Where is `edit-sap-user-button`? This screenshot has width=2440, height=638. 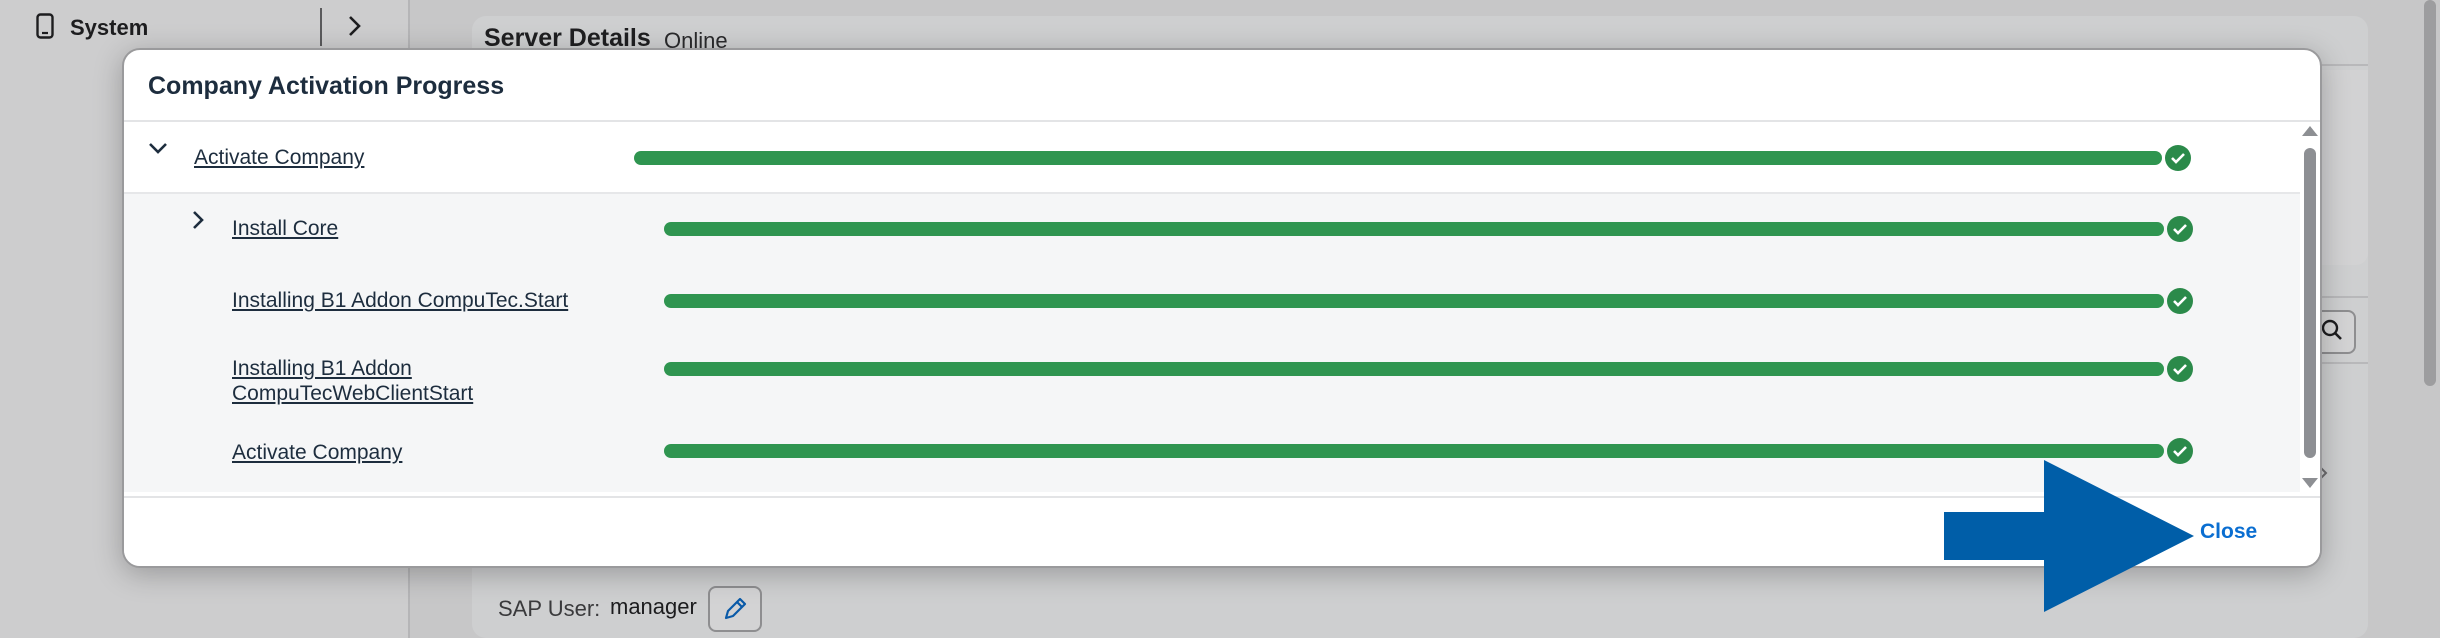
edit-sap-user-button is located at coordinates (735, 609).